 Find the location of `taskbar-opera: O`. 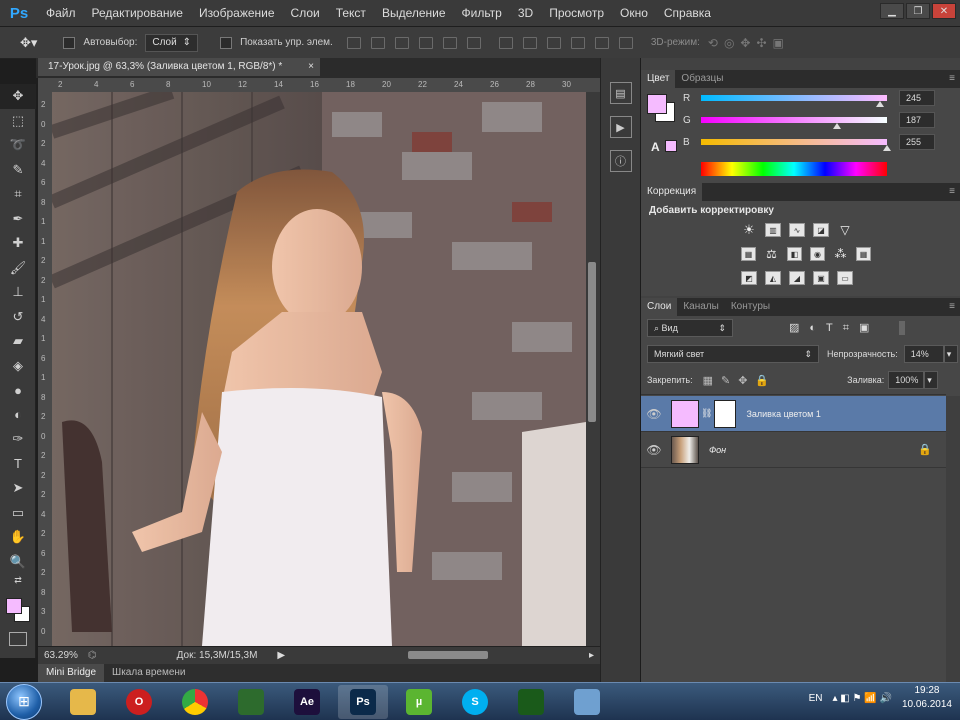

taskbar-opera: O is located at coordinates (139, 702).